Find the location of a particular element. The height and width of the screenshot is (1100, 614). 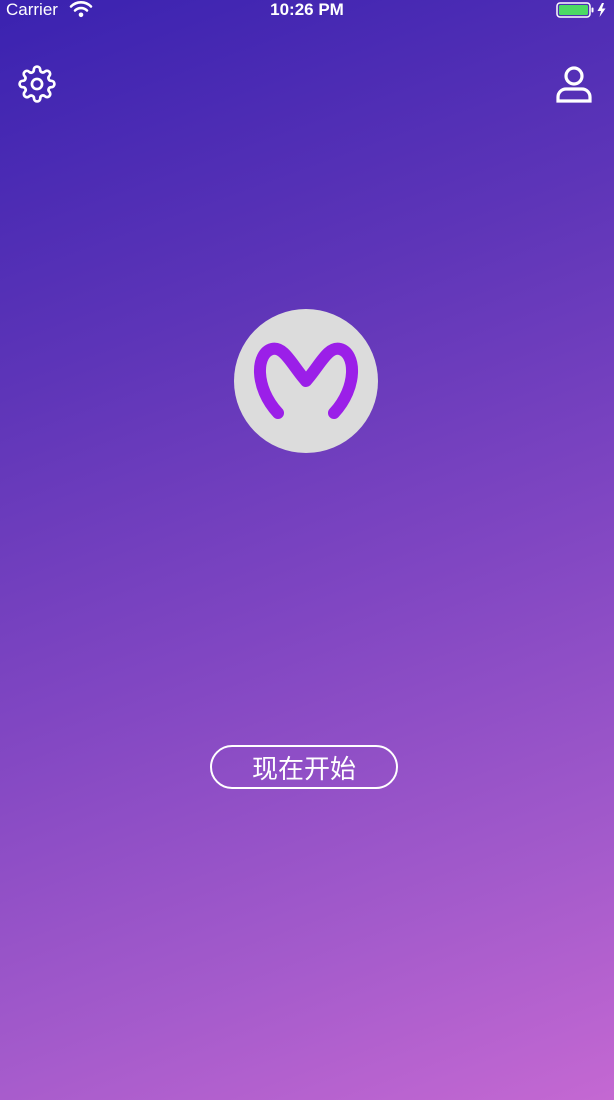

gear-icon is located at coordinates (37, 84).